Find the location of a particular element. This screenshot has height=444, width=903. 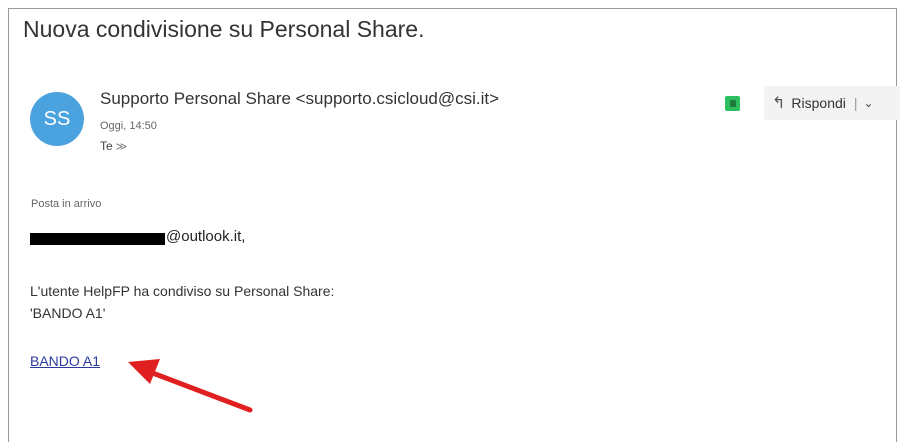

annotation-arrow-icon is located at coordinates (190, 386).